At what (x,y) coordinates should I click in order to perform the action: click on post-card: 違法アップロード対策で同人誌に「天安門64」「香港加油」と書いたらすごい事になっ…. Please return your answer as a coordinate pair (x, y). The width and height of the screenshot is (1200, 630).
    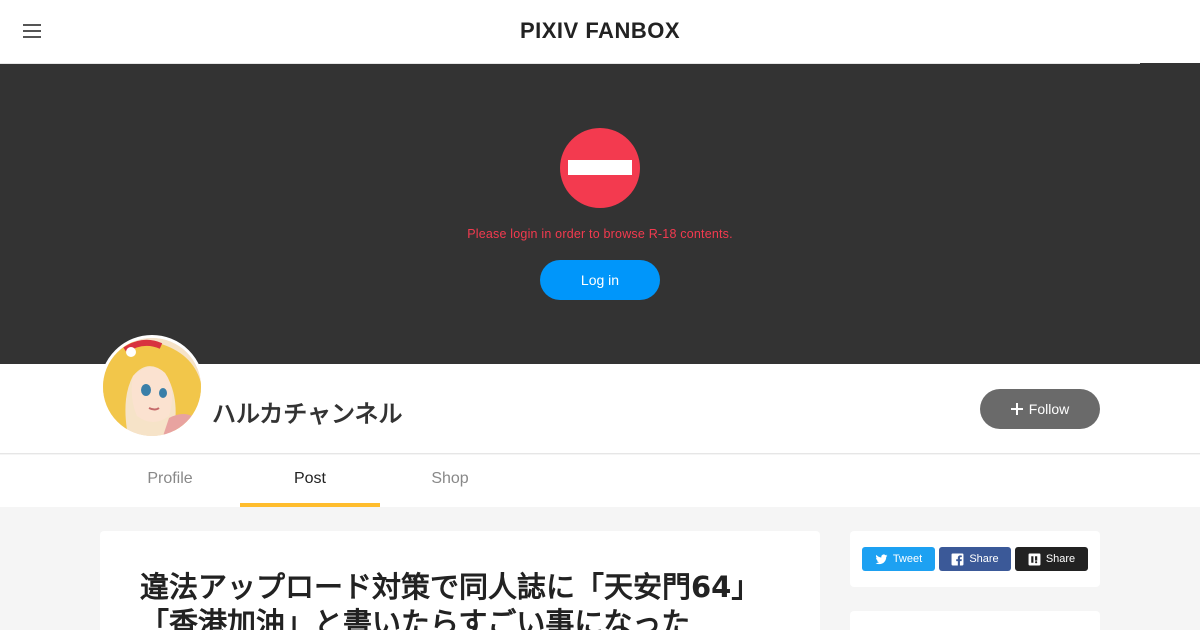
    Looking at the image, I should click on (460, 580).